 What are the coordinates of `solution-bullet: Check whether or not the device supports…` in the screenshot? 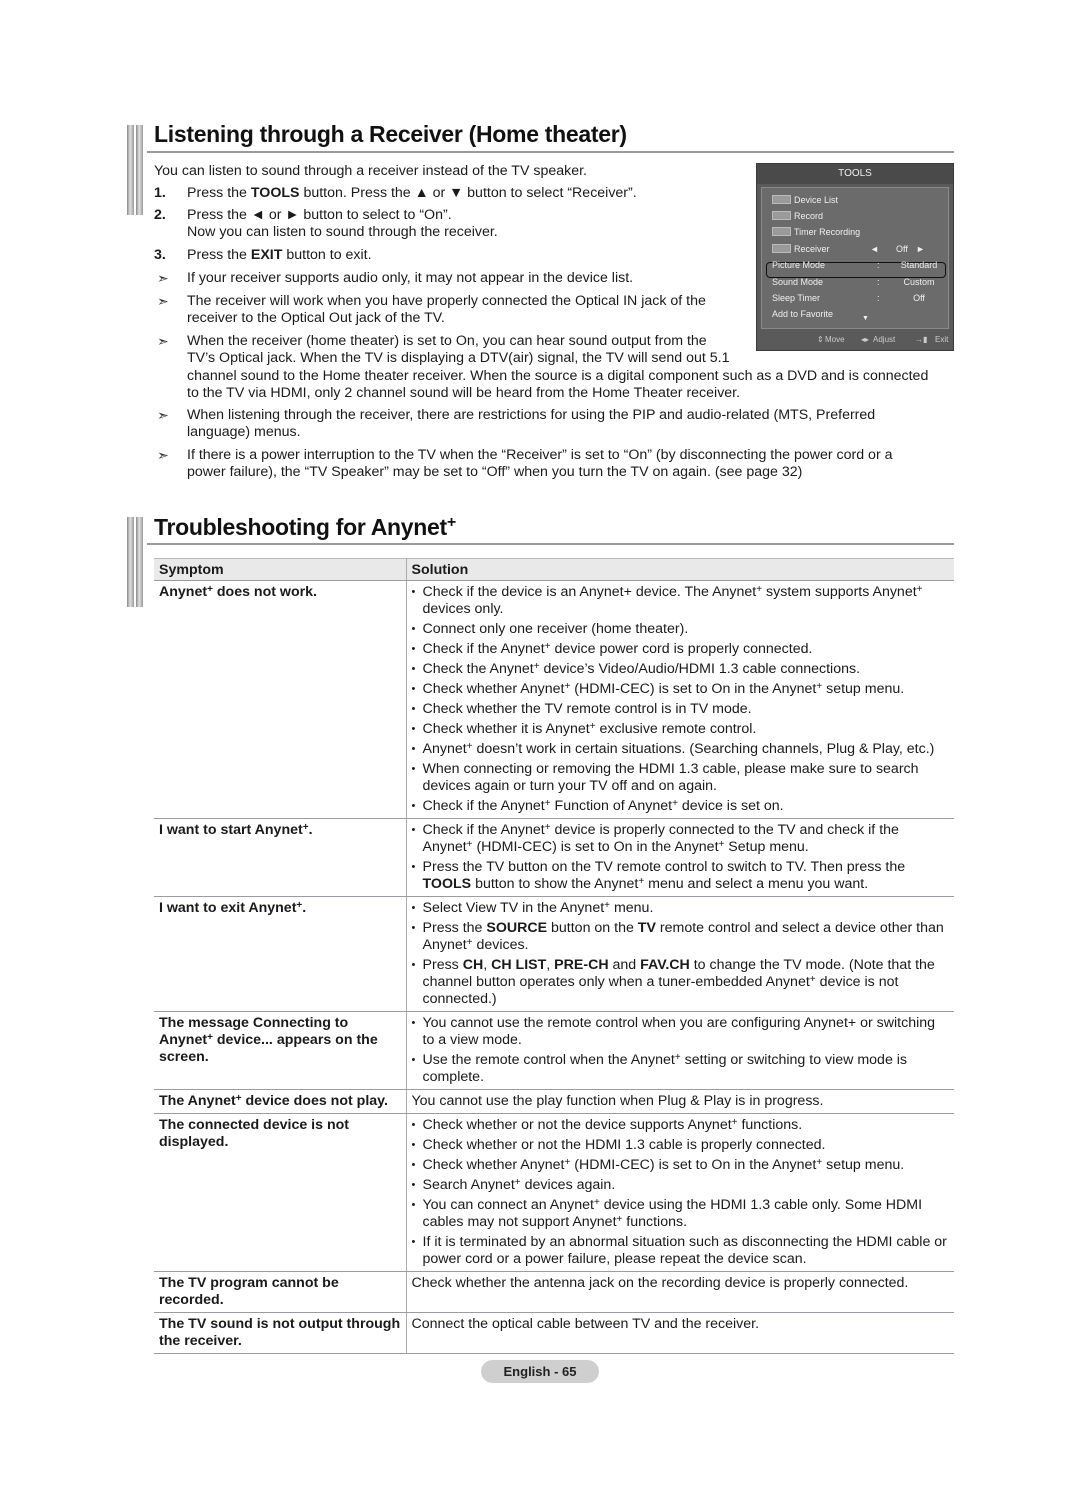 It's located at (681, 1125).